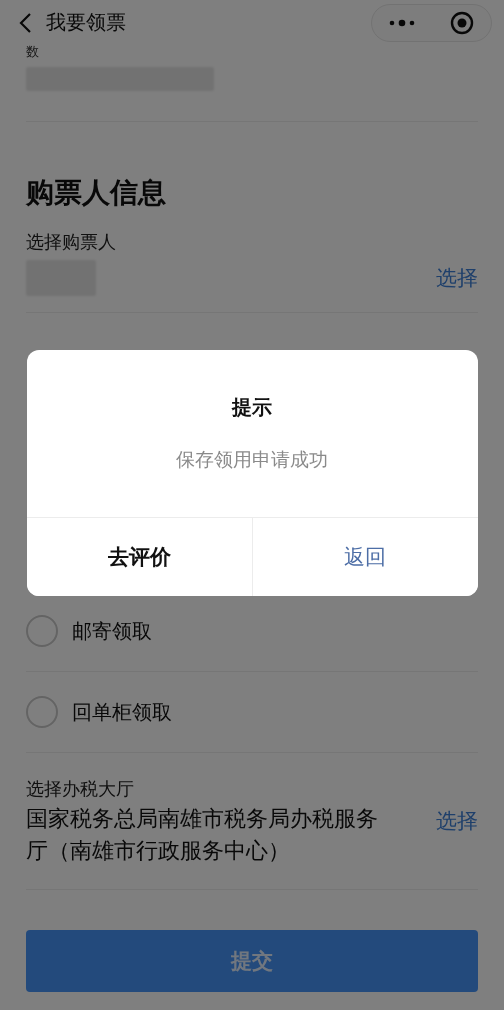 The image size is (504, 1010). I want to click on section-title: 购票人信息, so click(96, 193).